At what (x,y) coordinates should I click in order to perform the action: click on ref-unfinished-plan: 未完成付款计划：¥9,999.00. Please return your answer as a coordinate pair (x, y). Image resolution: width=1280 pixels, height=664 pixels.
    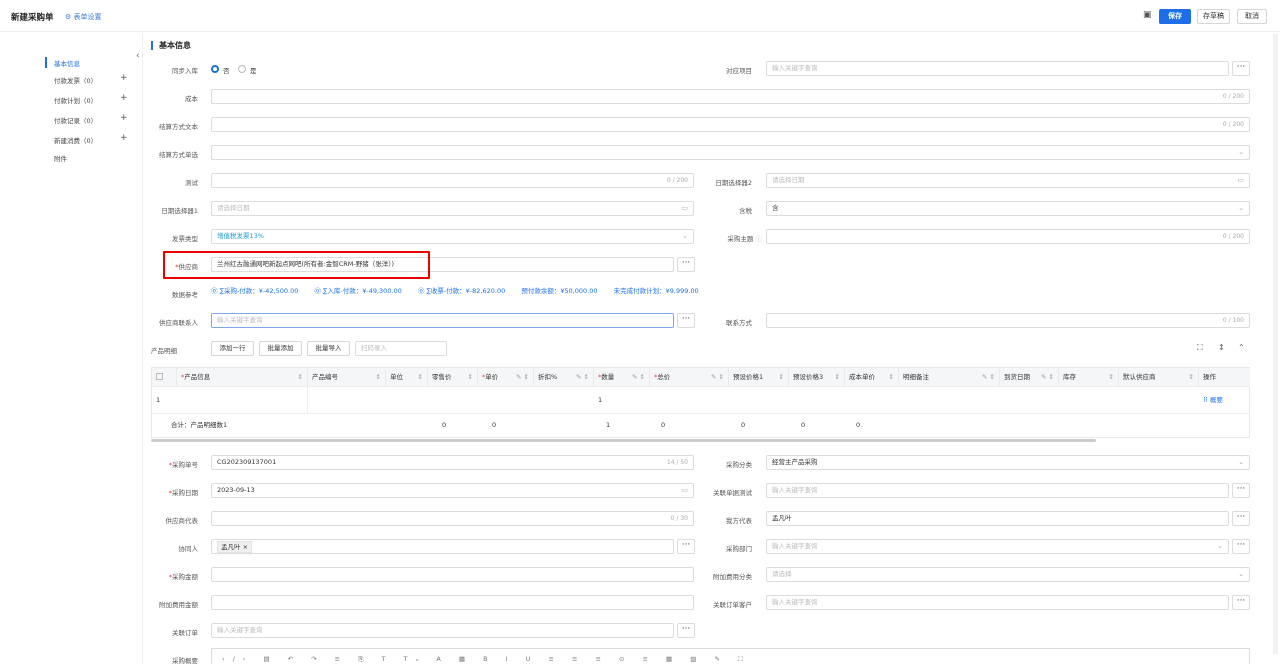
    Looking at the image, I should click on (656, 291).